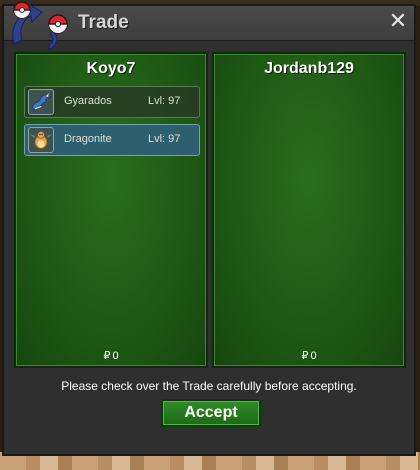 This screenshot has width=420, height=470. I want to click on pokemon-row-dragonite: Dragonite Lvl: 97, so click(112, 140).